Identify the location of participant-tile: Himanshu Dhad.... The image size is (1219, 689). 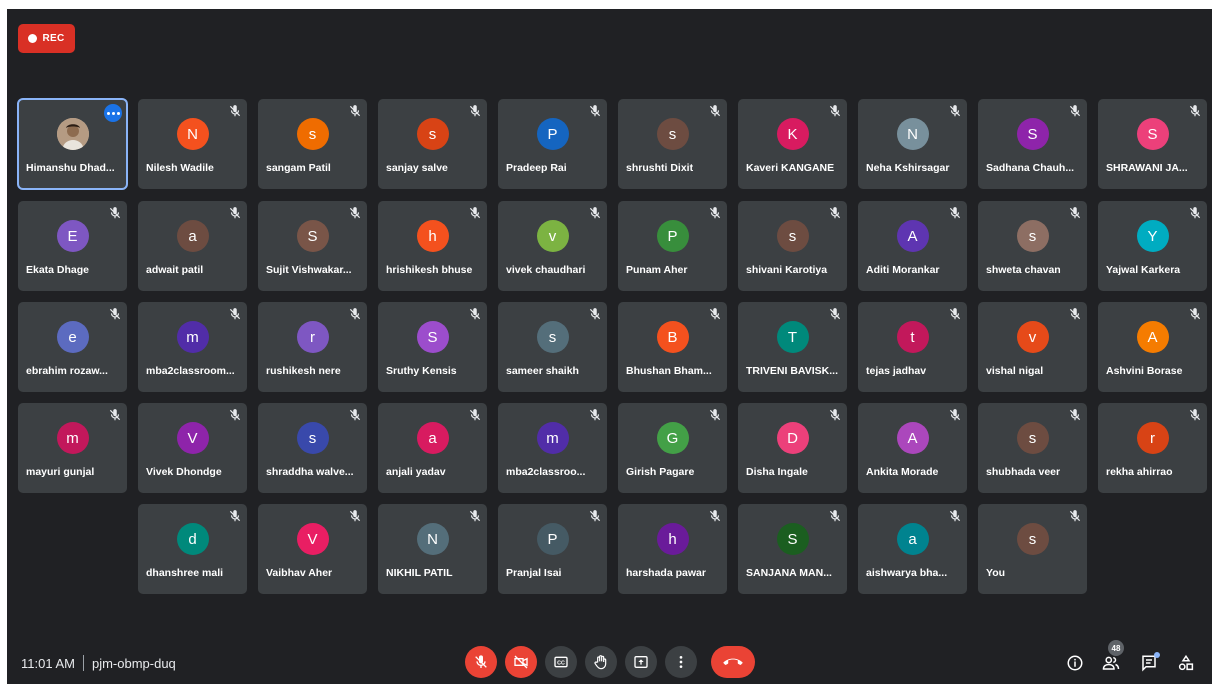
(72, 144).